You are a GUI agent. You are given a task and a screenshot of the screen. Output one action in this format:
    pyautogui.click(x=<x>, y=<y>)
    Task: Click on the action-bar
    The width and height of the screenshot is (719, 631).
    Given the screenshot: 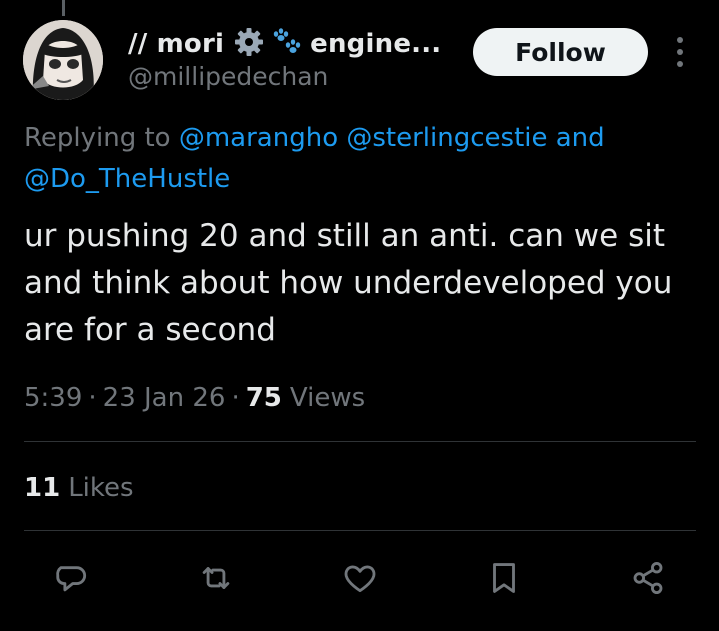 What is the action you would take?
    pyautogui.click(x=359, y=578)
    